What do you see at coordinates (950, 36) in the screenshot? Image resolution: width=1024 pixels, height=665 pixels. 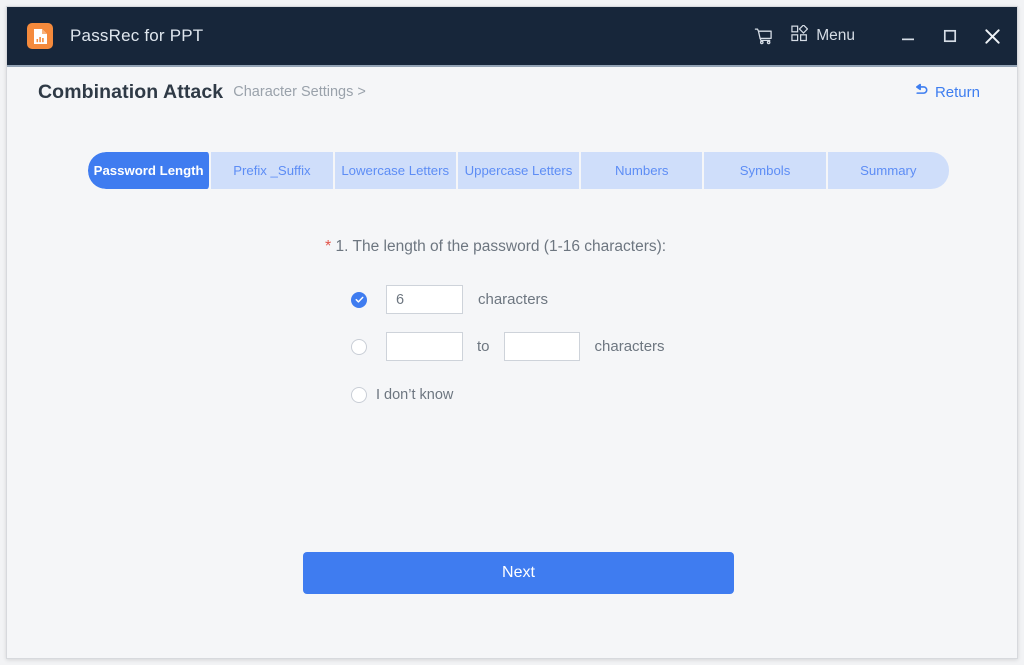 I see `maximize-icon` at bounding box center [950, 36].